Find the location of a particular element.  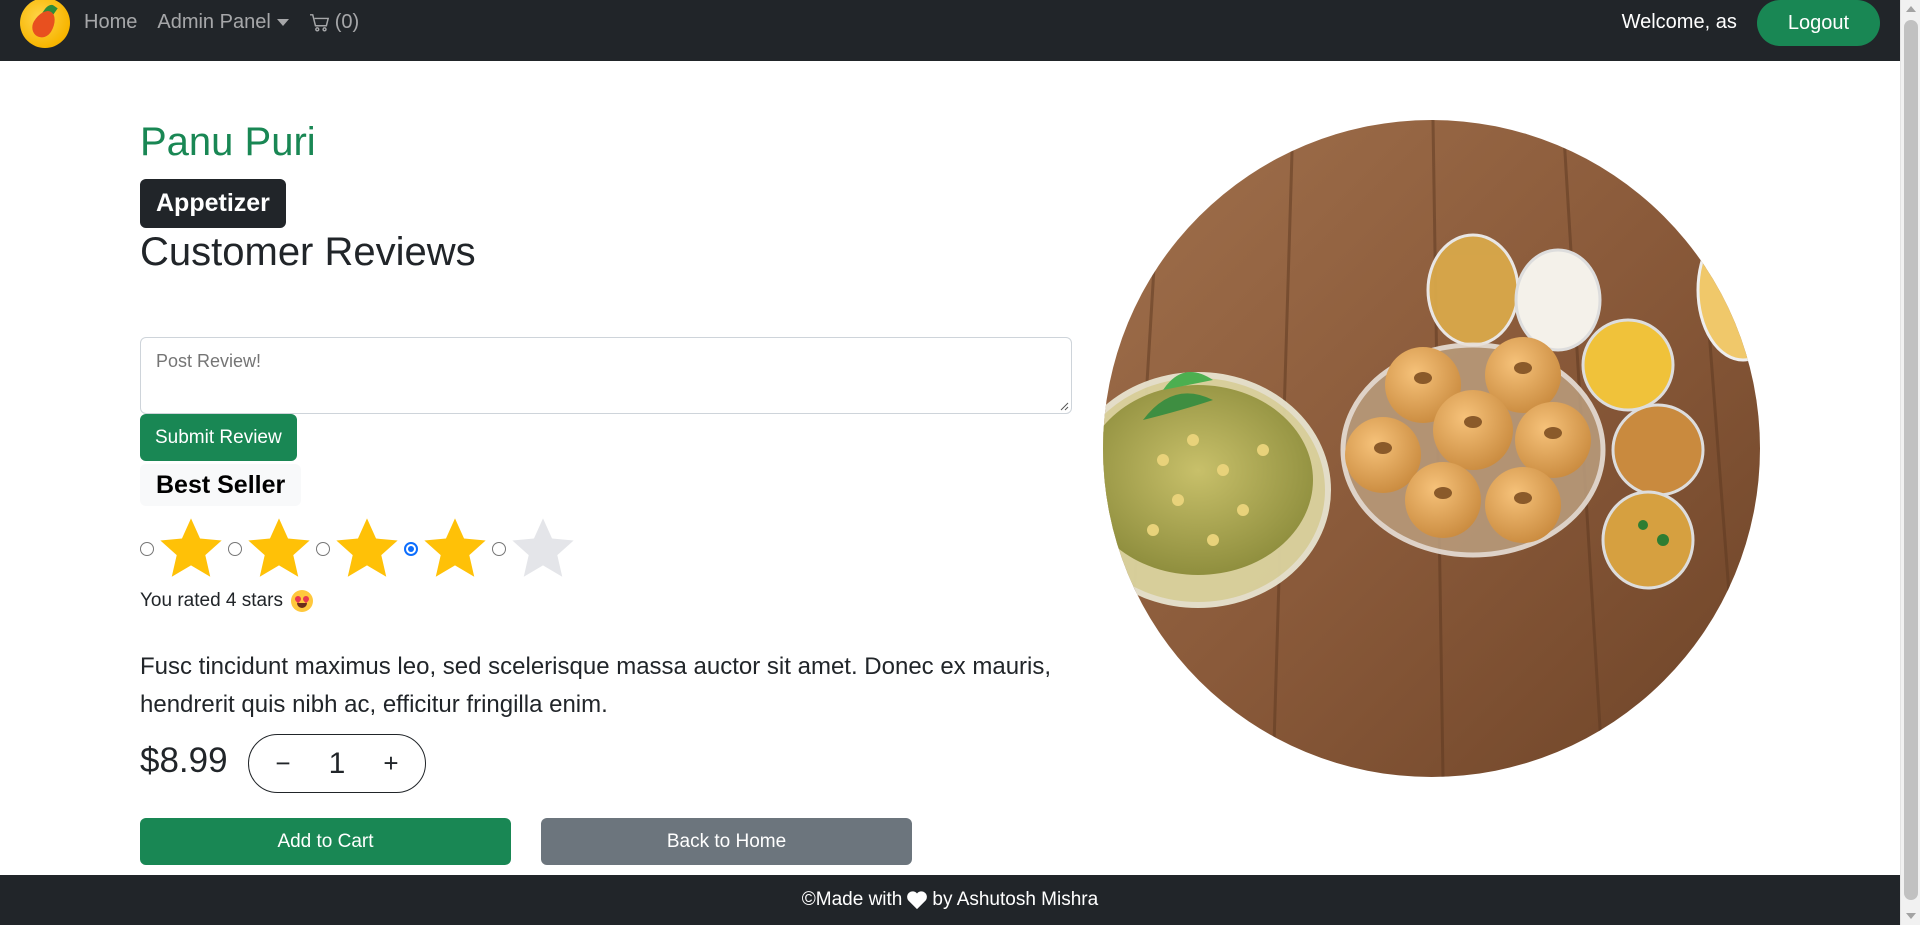

product-title: Panu Puri is located at coordinates (228, 142).